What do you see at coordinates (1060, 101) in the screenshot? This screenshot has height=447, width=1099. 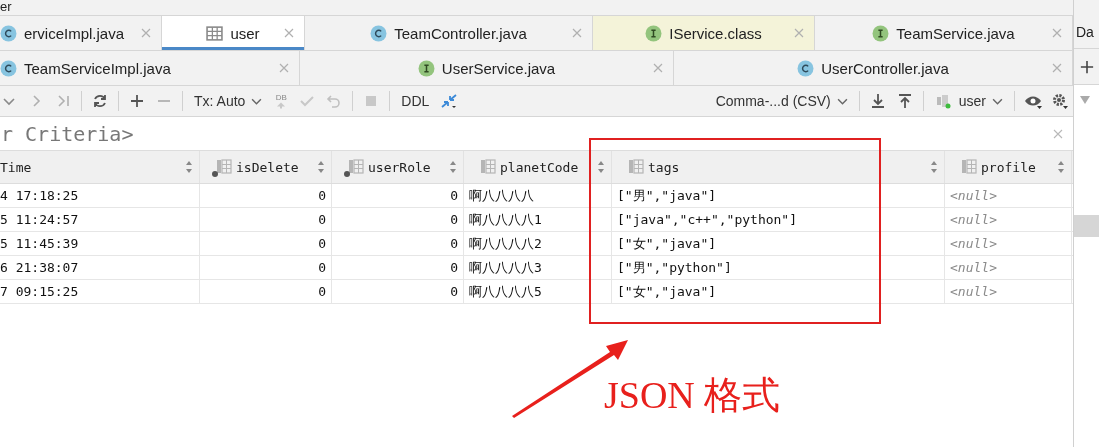 I see `settings-icon` at bounding box center [1060, 101].